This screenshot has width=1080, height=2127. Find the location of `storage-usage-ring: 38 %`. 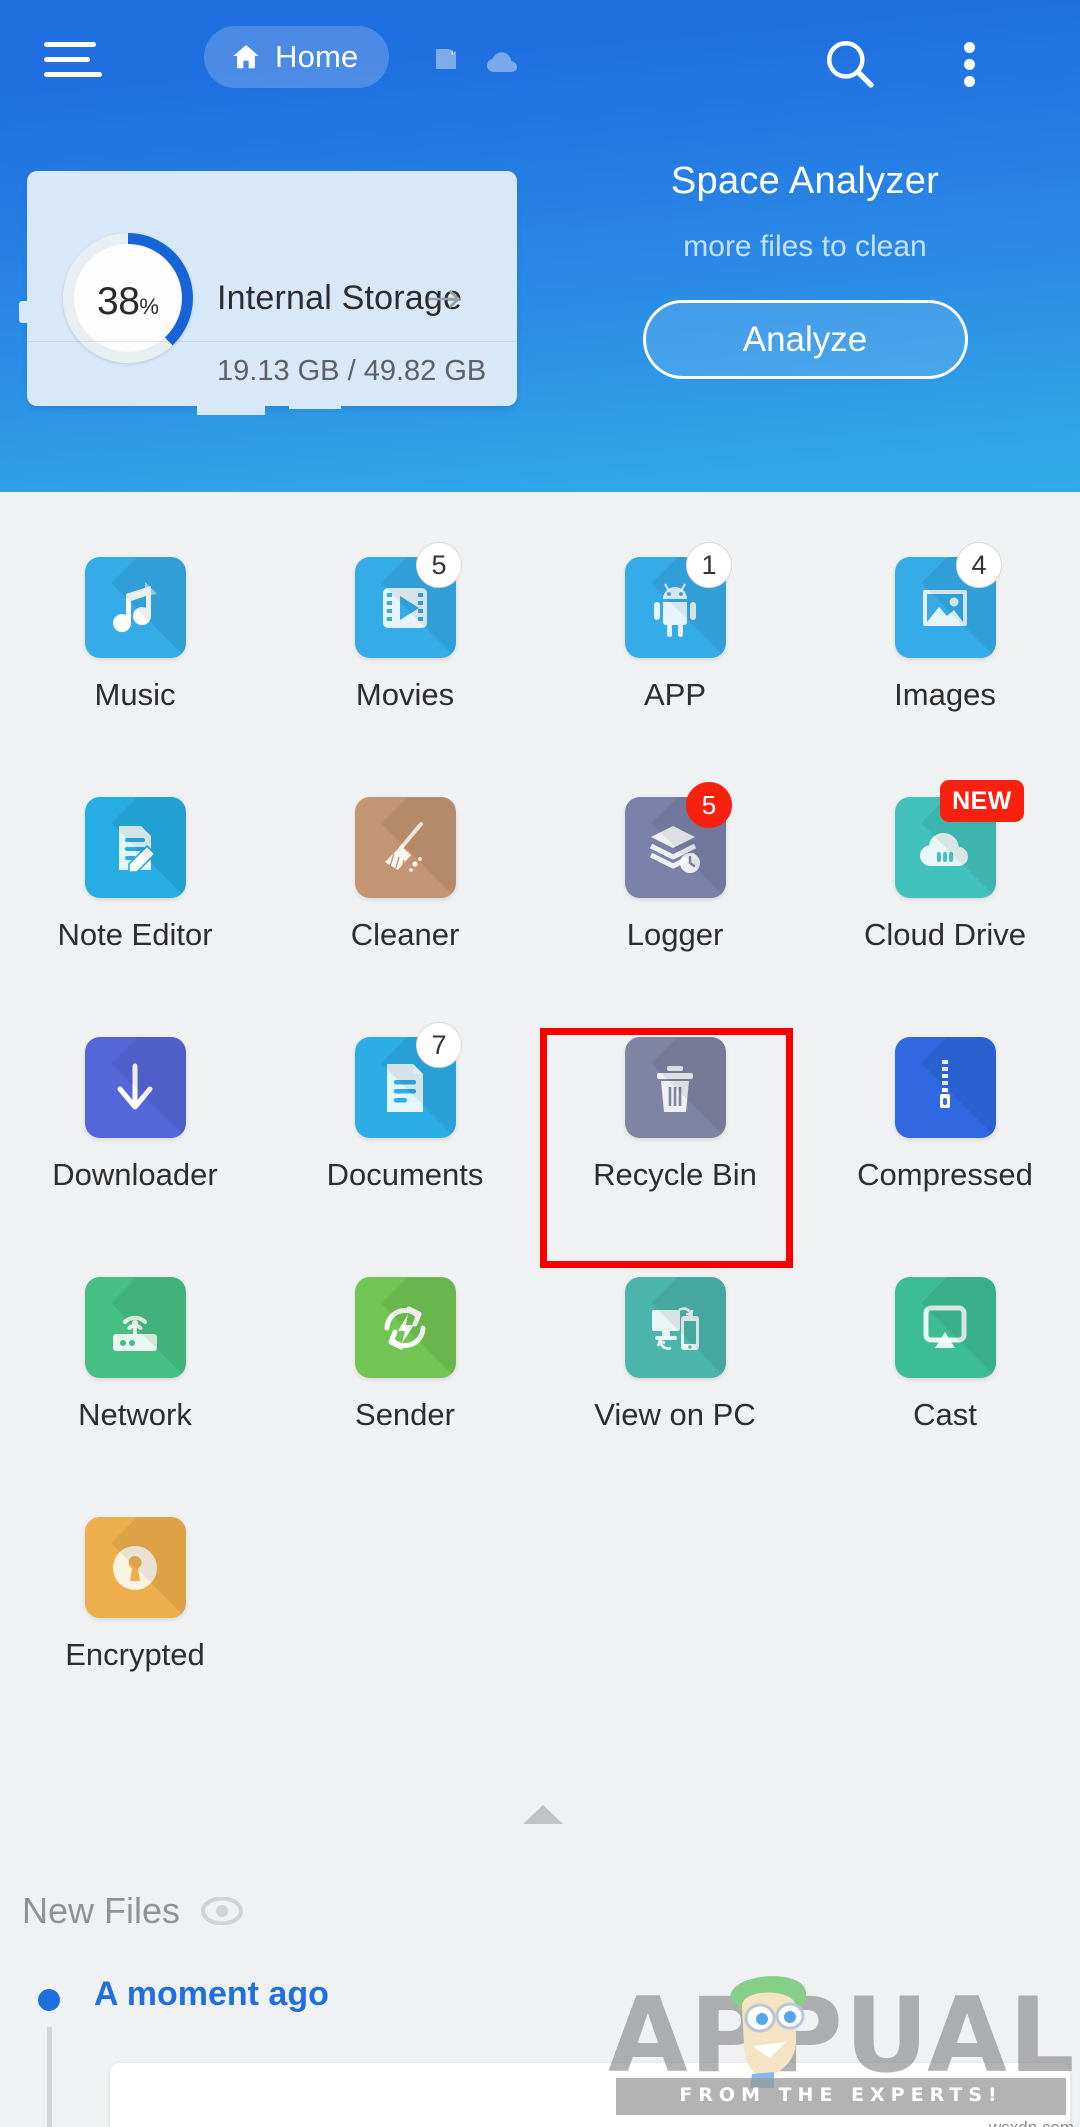

storage-usage-ring: 38 % is located at coordinates (128, 298).